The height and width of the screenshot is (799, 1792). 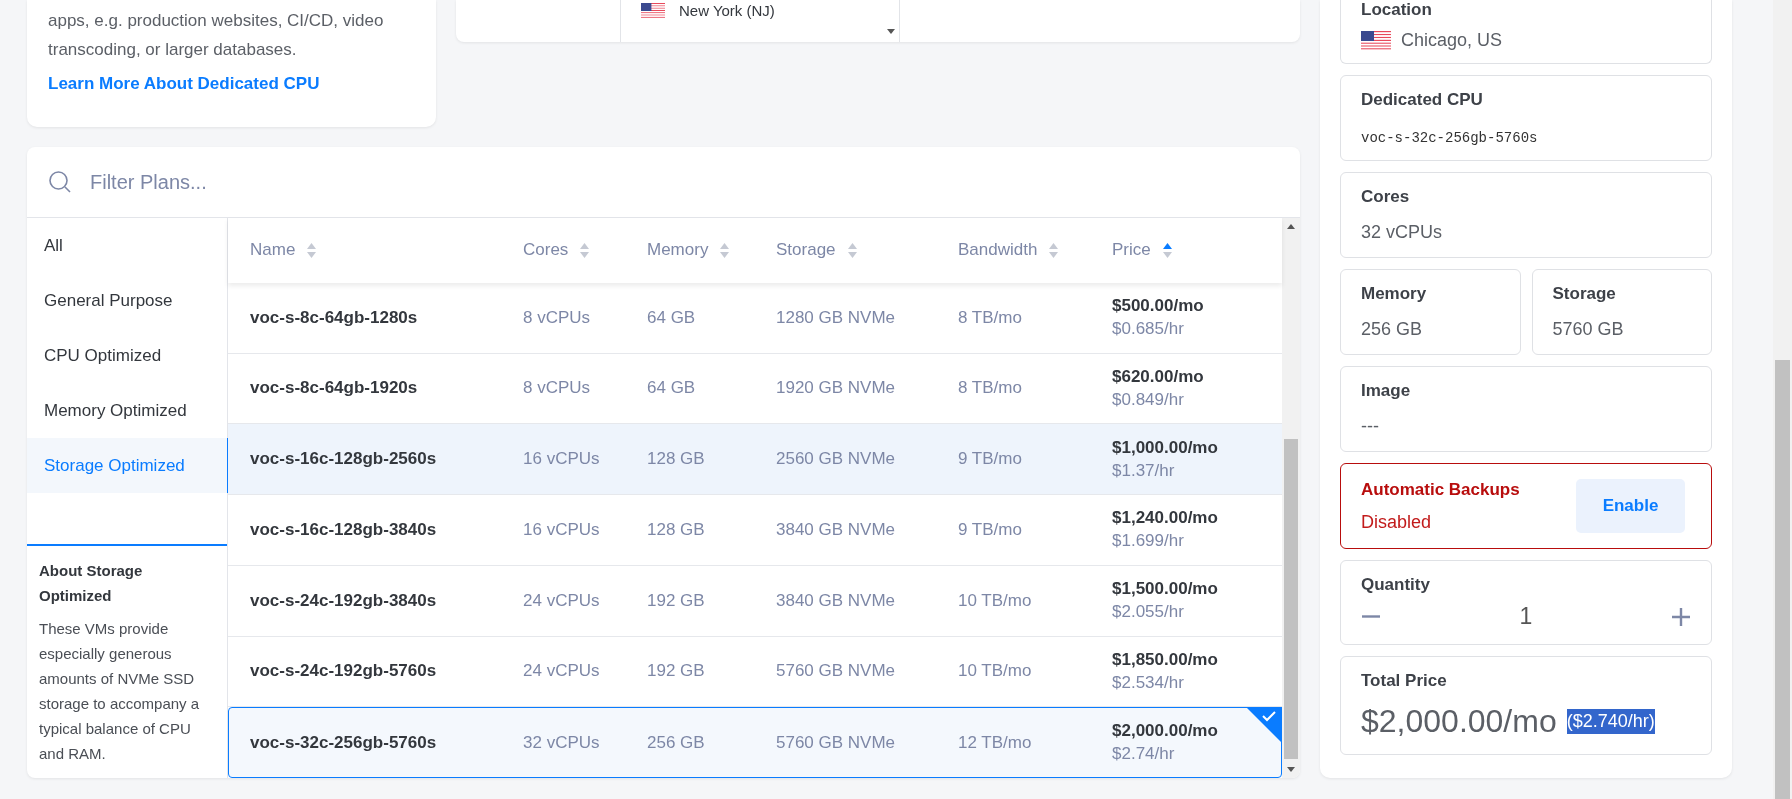 What do you see at coordinates (1148, 682) in the screenshot?
I see `hourly-price: $2.534/hr` at bounding box center [1148, 682].